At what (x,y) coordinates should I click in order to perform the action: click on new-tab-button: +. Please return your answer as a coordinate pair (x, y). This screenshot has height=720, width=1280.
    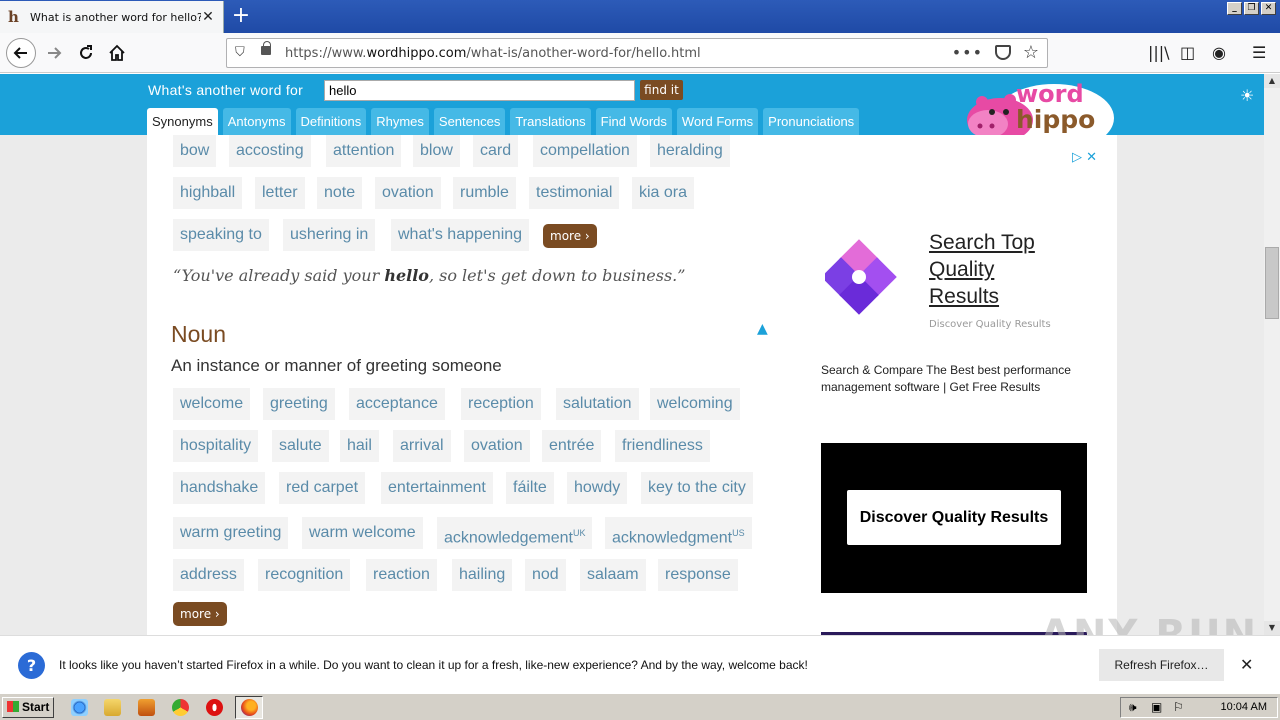
    Looking at the image, I should click on (241, 16).